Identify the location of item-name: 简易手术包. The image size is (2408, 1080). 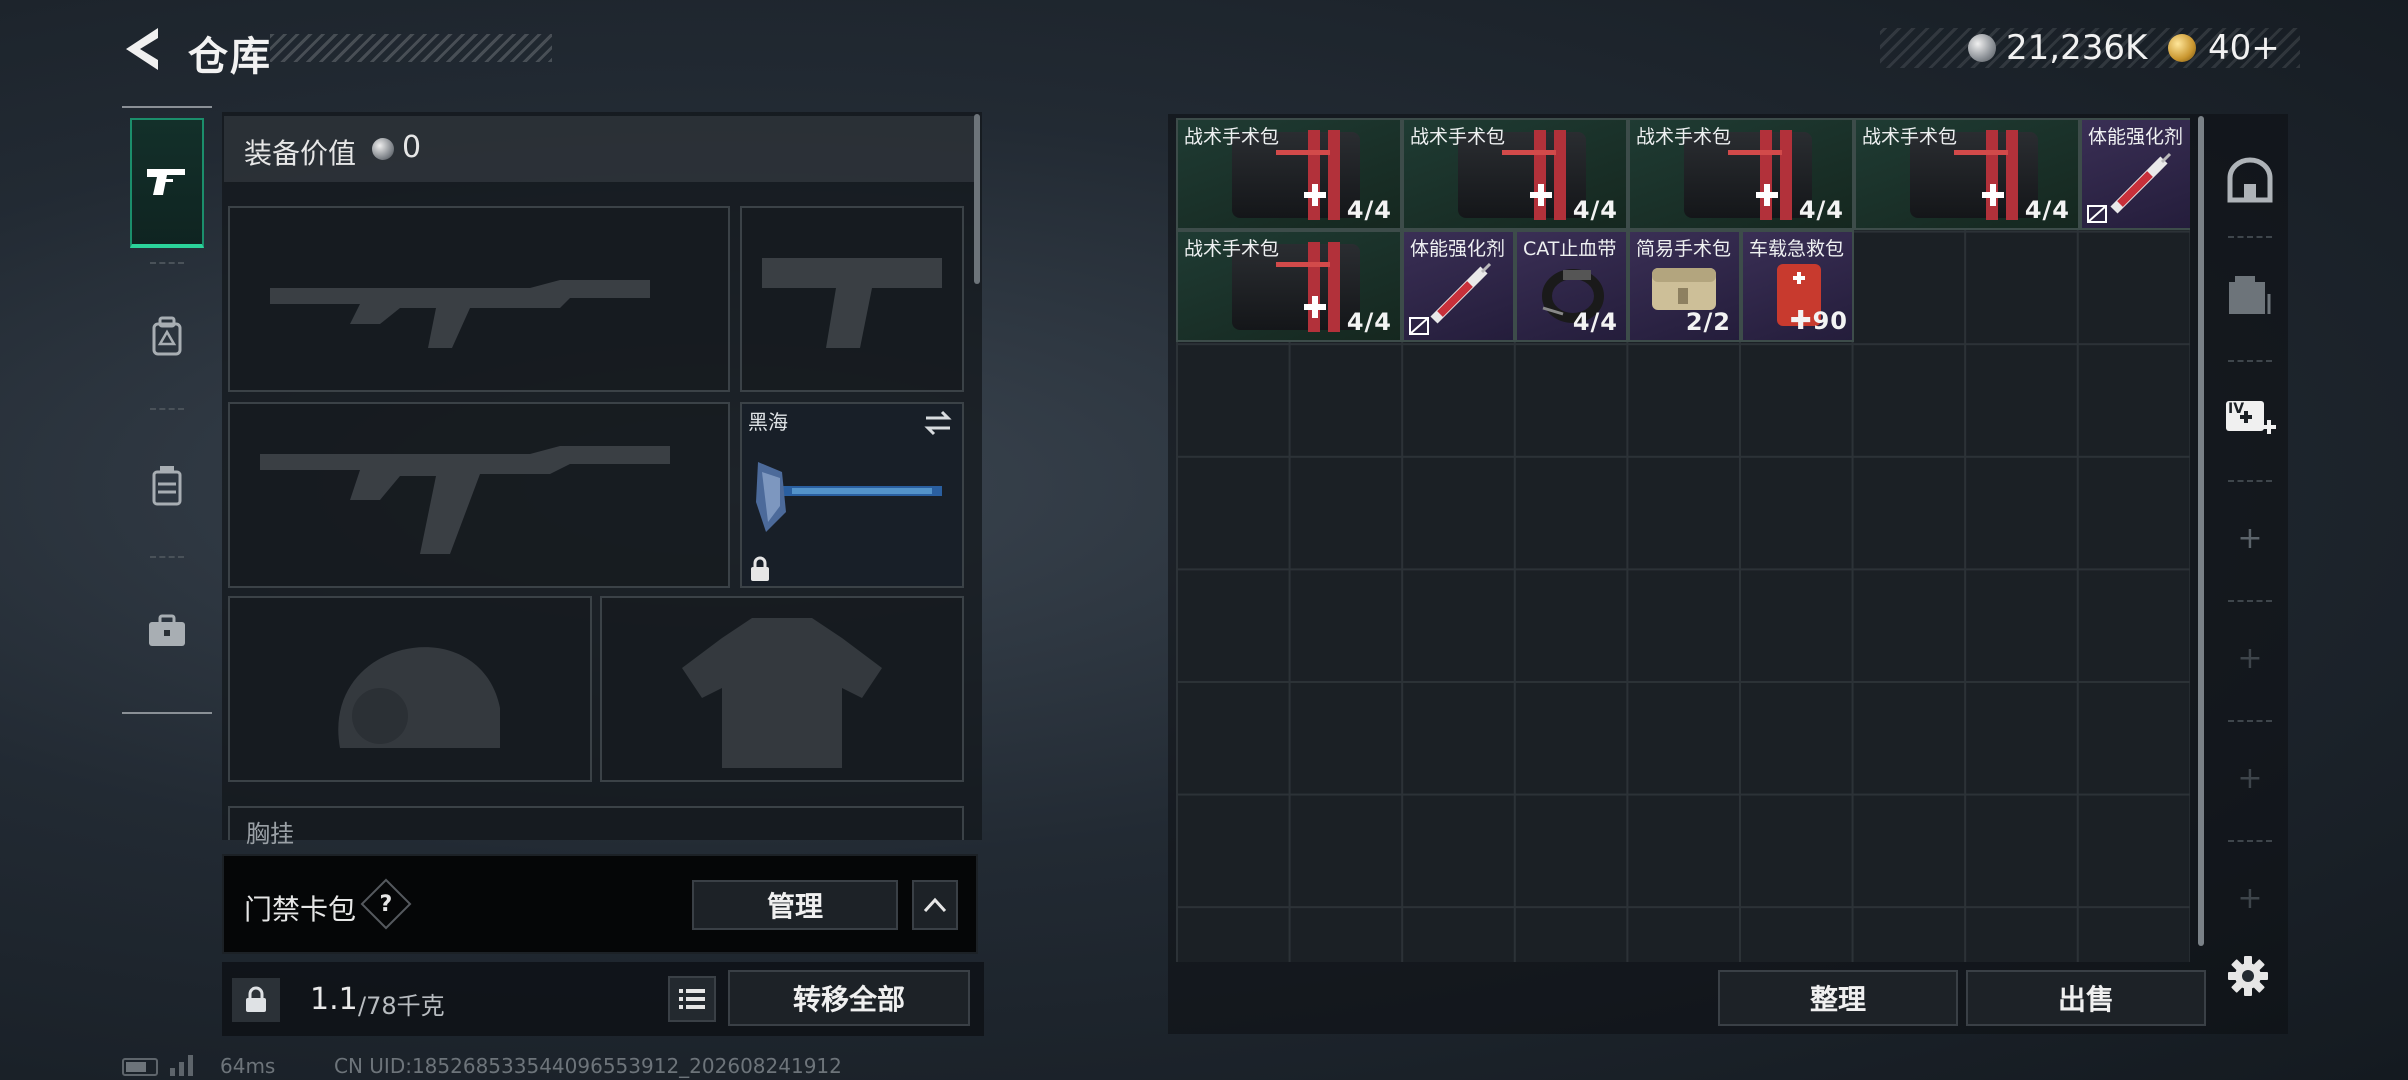
(1684, 249).